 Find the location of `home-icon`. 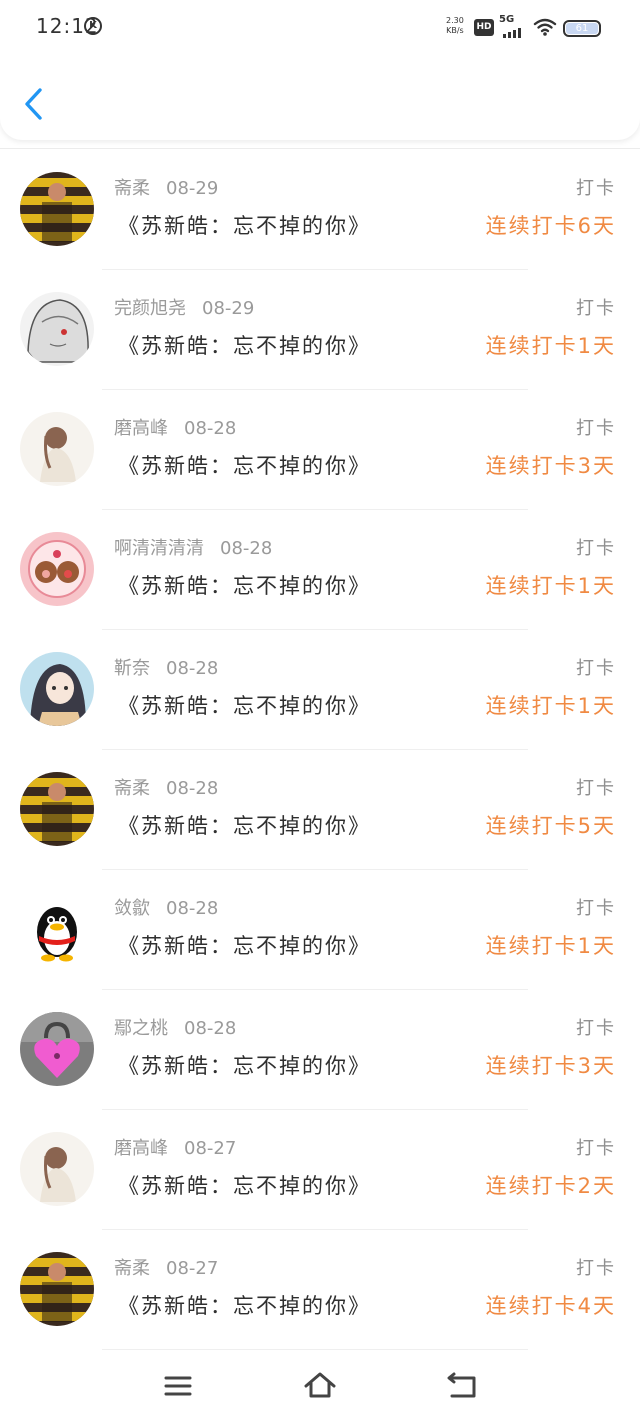

home-icon is located at coordinates (320, 1385).